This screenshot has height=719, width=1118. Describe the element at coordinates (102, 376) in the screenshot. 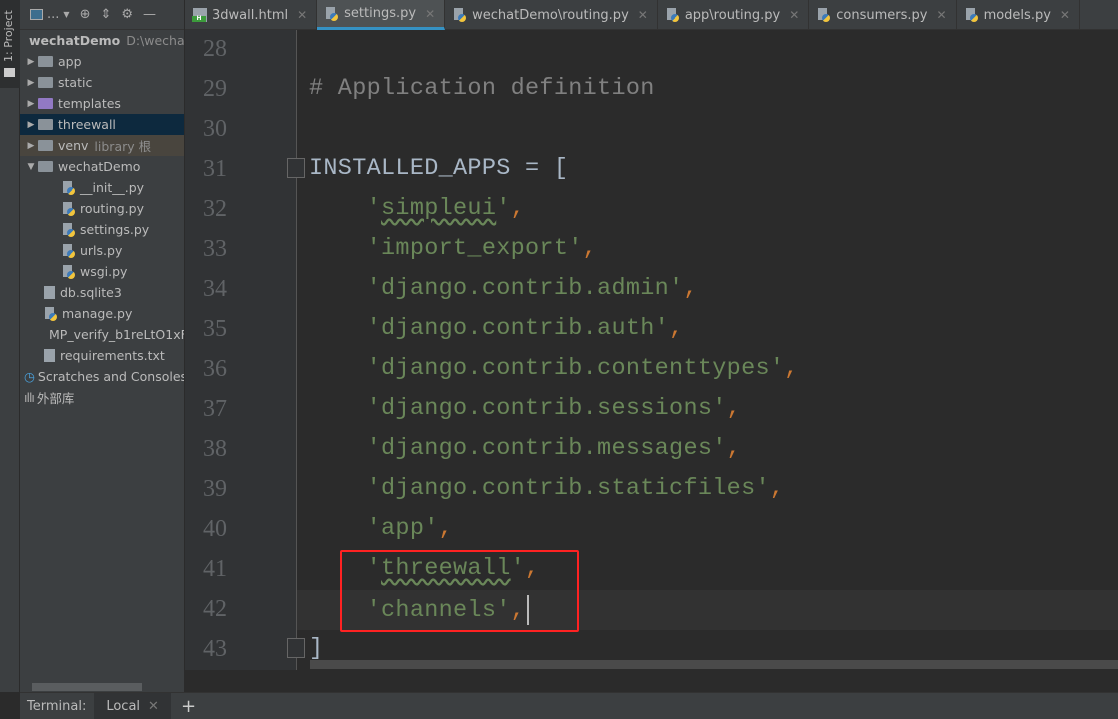

I see `tree-item: ◷ Scratches and Consoles` at that location.